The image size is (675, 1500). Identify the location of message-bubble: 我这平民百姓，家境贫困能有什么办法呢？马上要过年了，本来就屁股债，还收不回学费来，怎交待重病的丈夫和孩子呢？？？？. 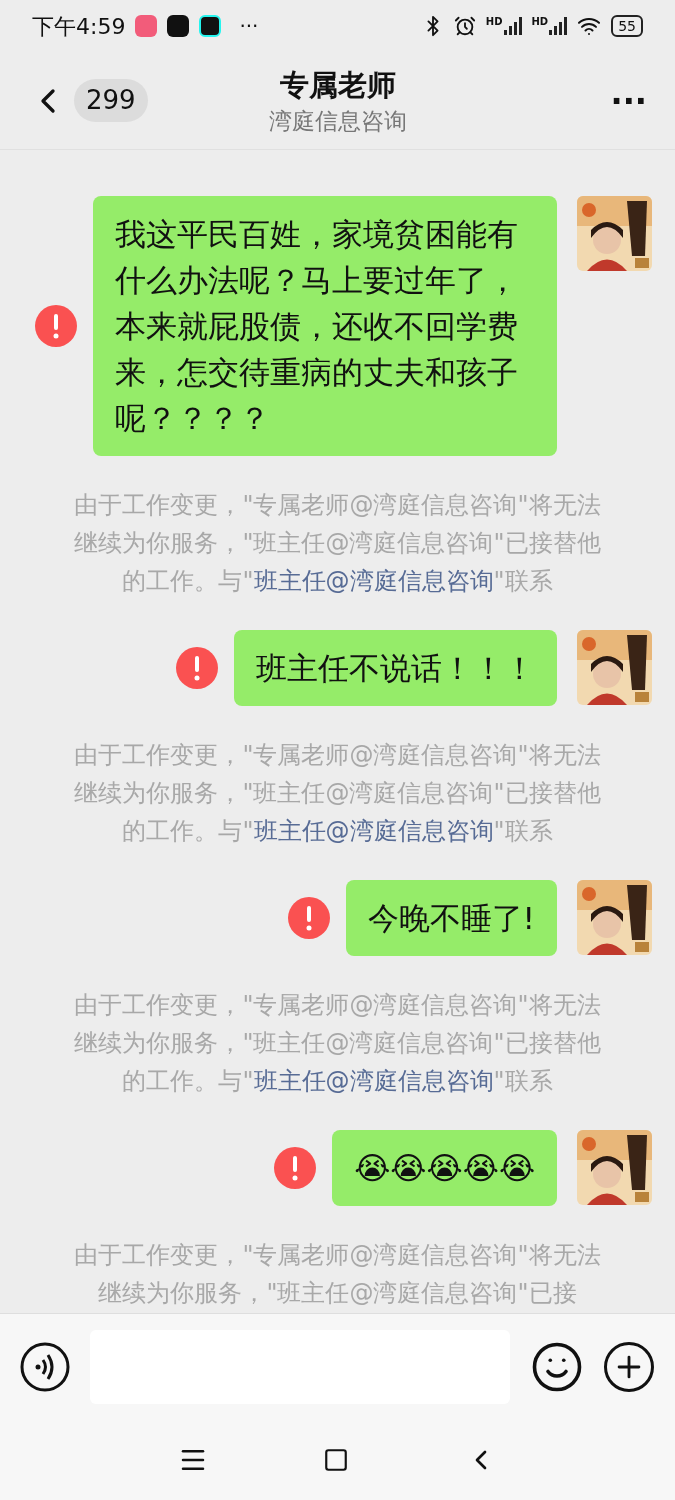
(325, 326).